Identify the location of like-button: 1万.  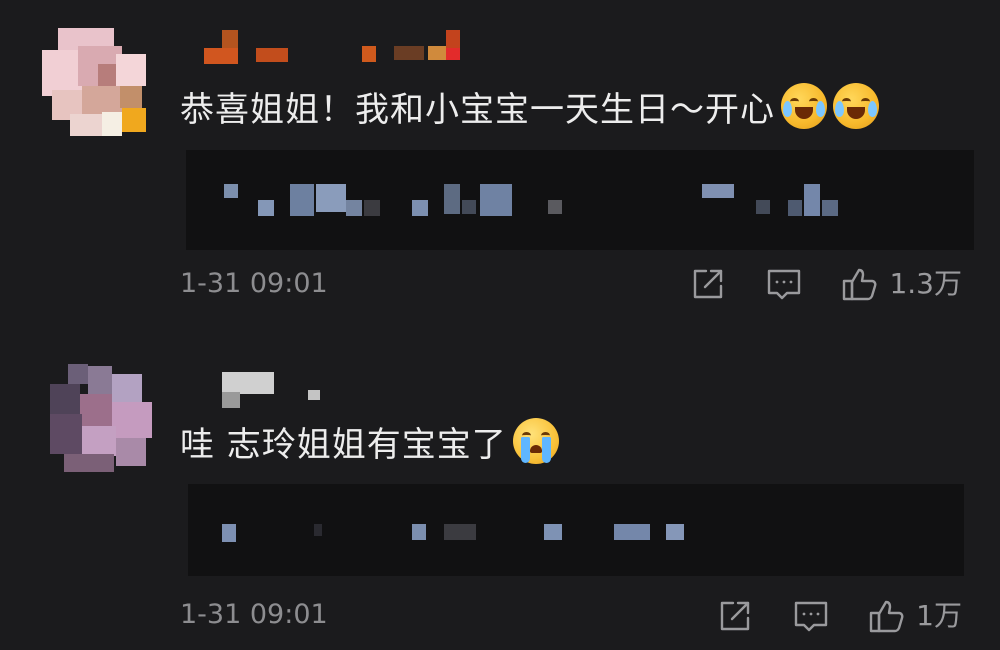
(915, 616).